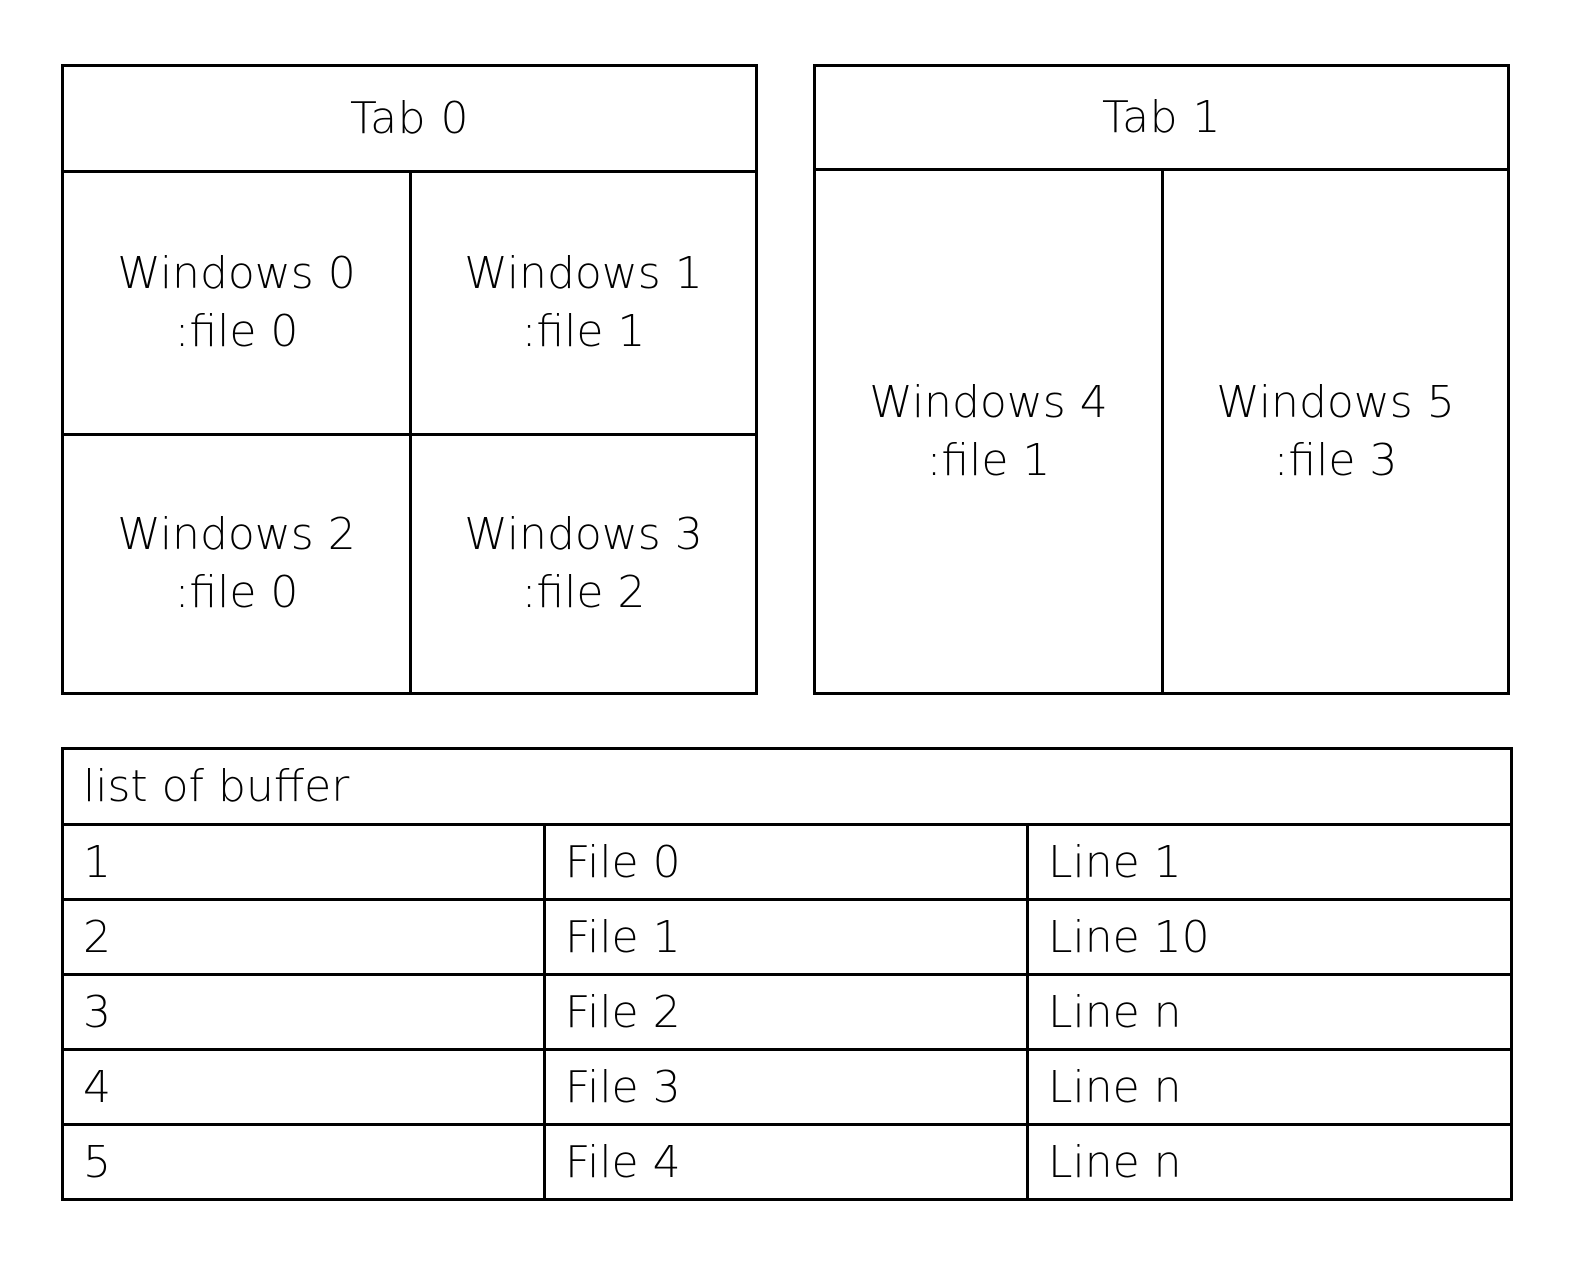 This screenshot has width=1578, height=1284. Describe the element at coordinates (1269, 862) in the screenshot. I see `buffer-line: Line 1` at that location.